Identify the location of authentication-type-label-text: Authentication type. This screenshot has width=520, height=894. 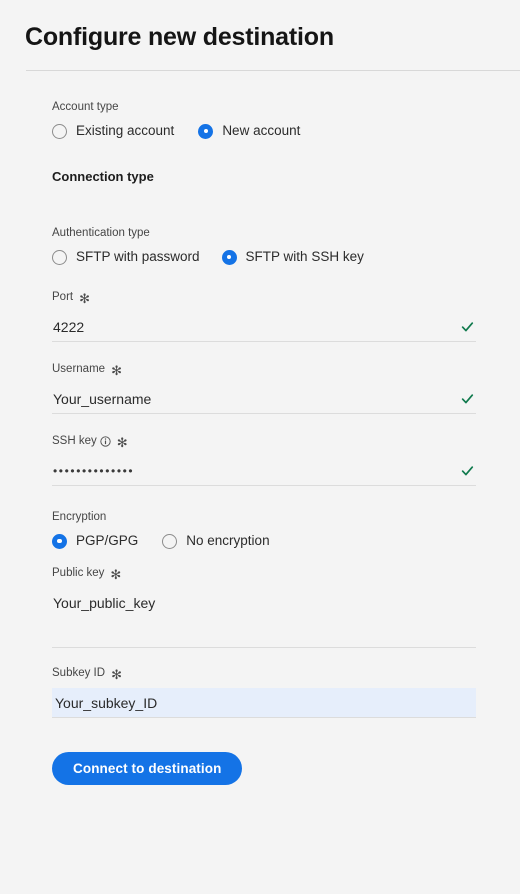
(101, 233).